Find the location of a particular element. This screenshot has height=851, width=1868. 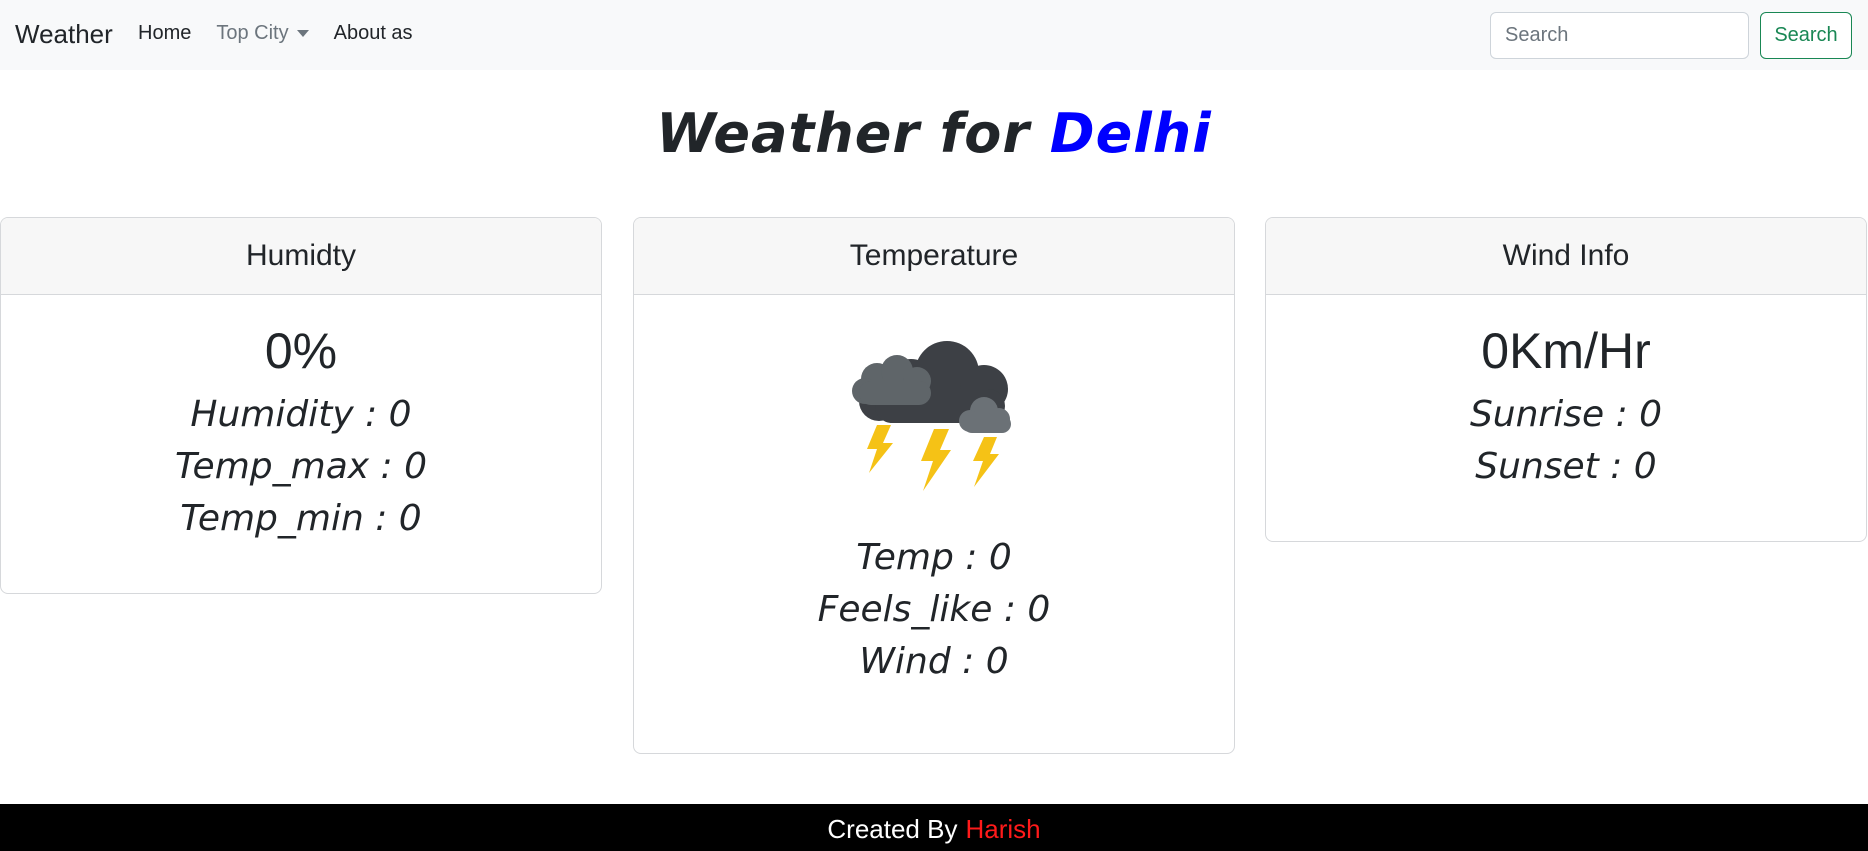

humidity-card-header: Humidty is located at coordinates (301, 256).